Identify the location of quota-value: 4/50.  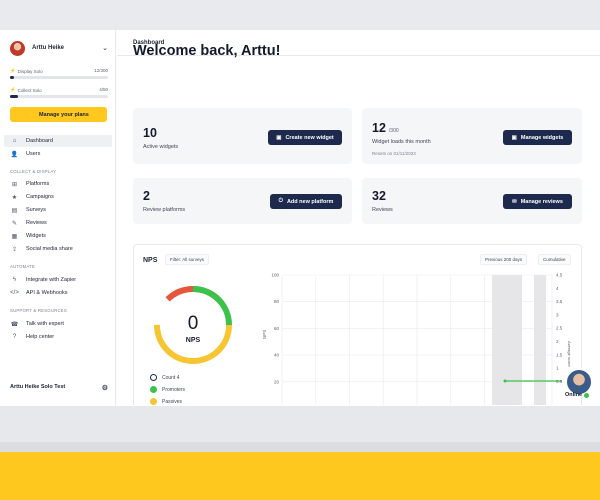
(103, 89).